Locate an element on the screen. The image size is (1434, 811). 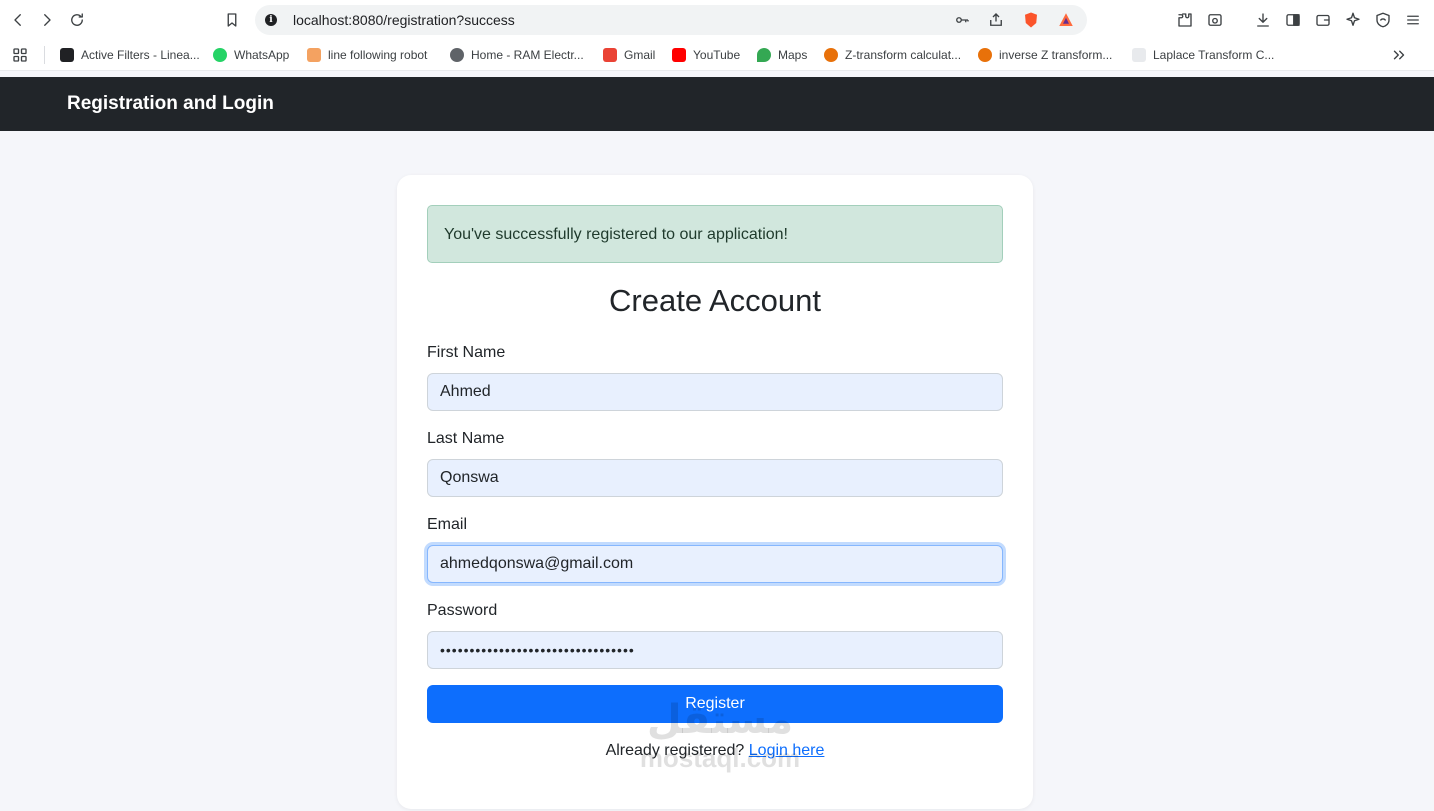
download-icon is located at coordinates (1263, 20).